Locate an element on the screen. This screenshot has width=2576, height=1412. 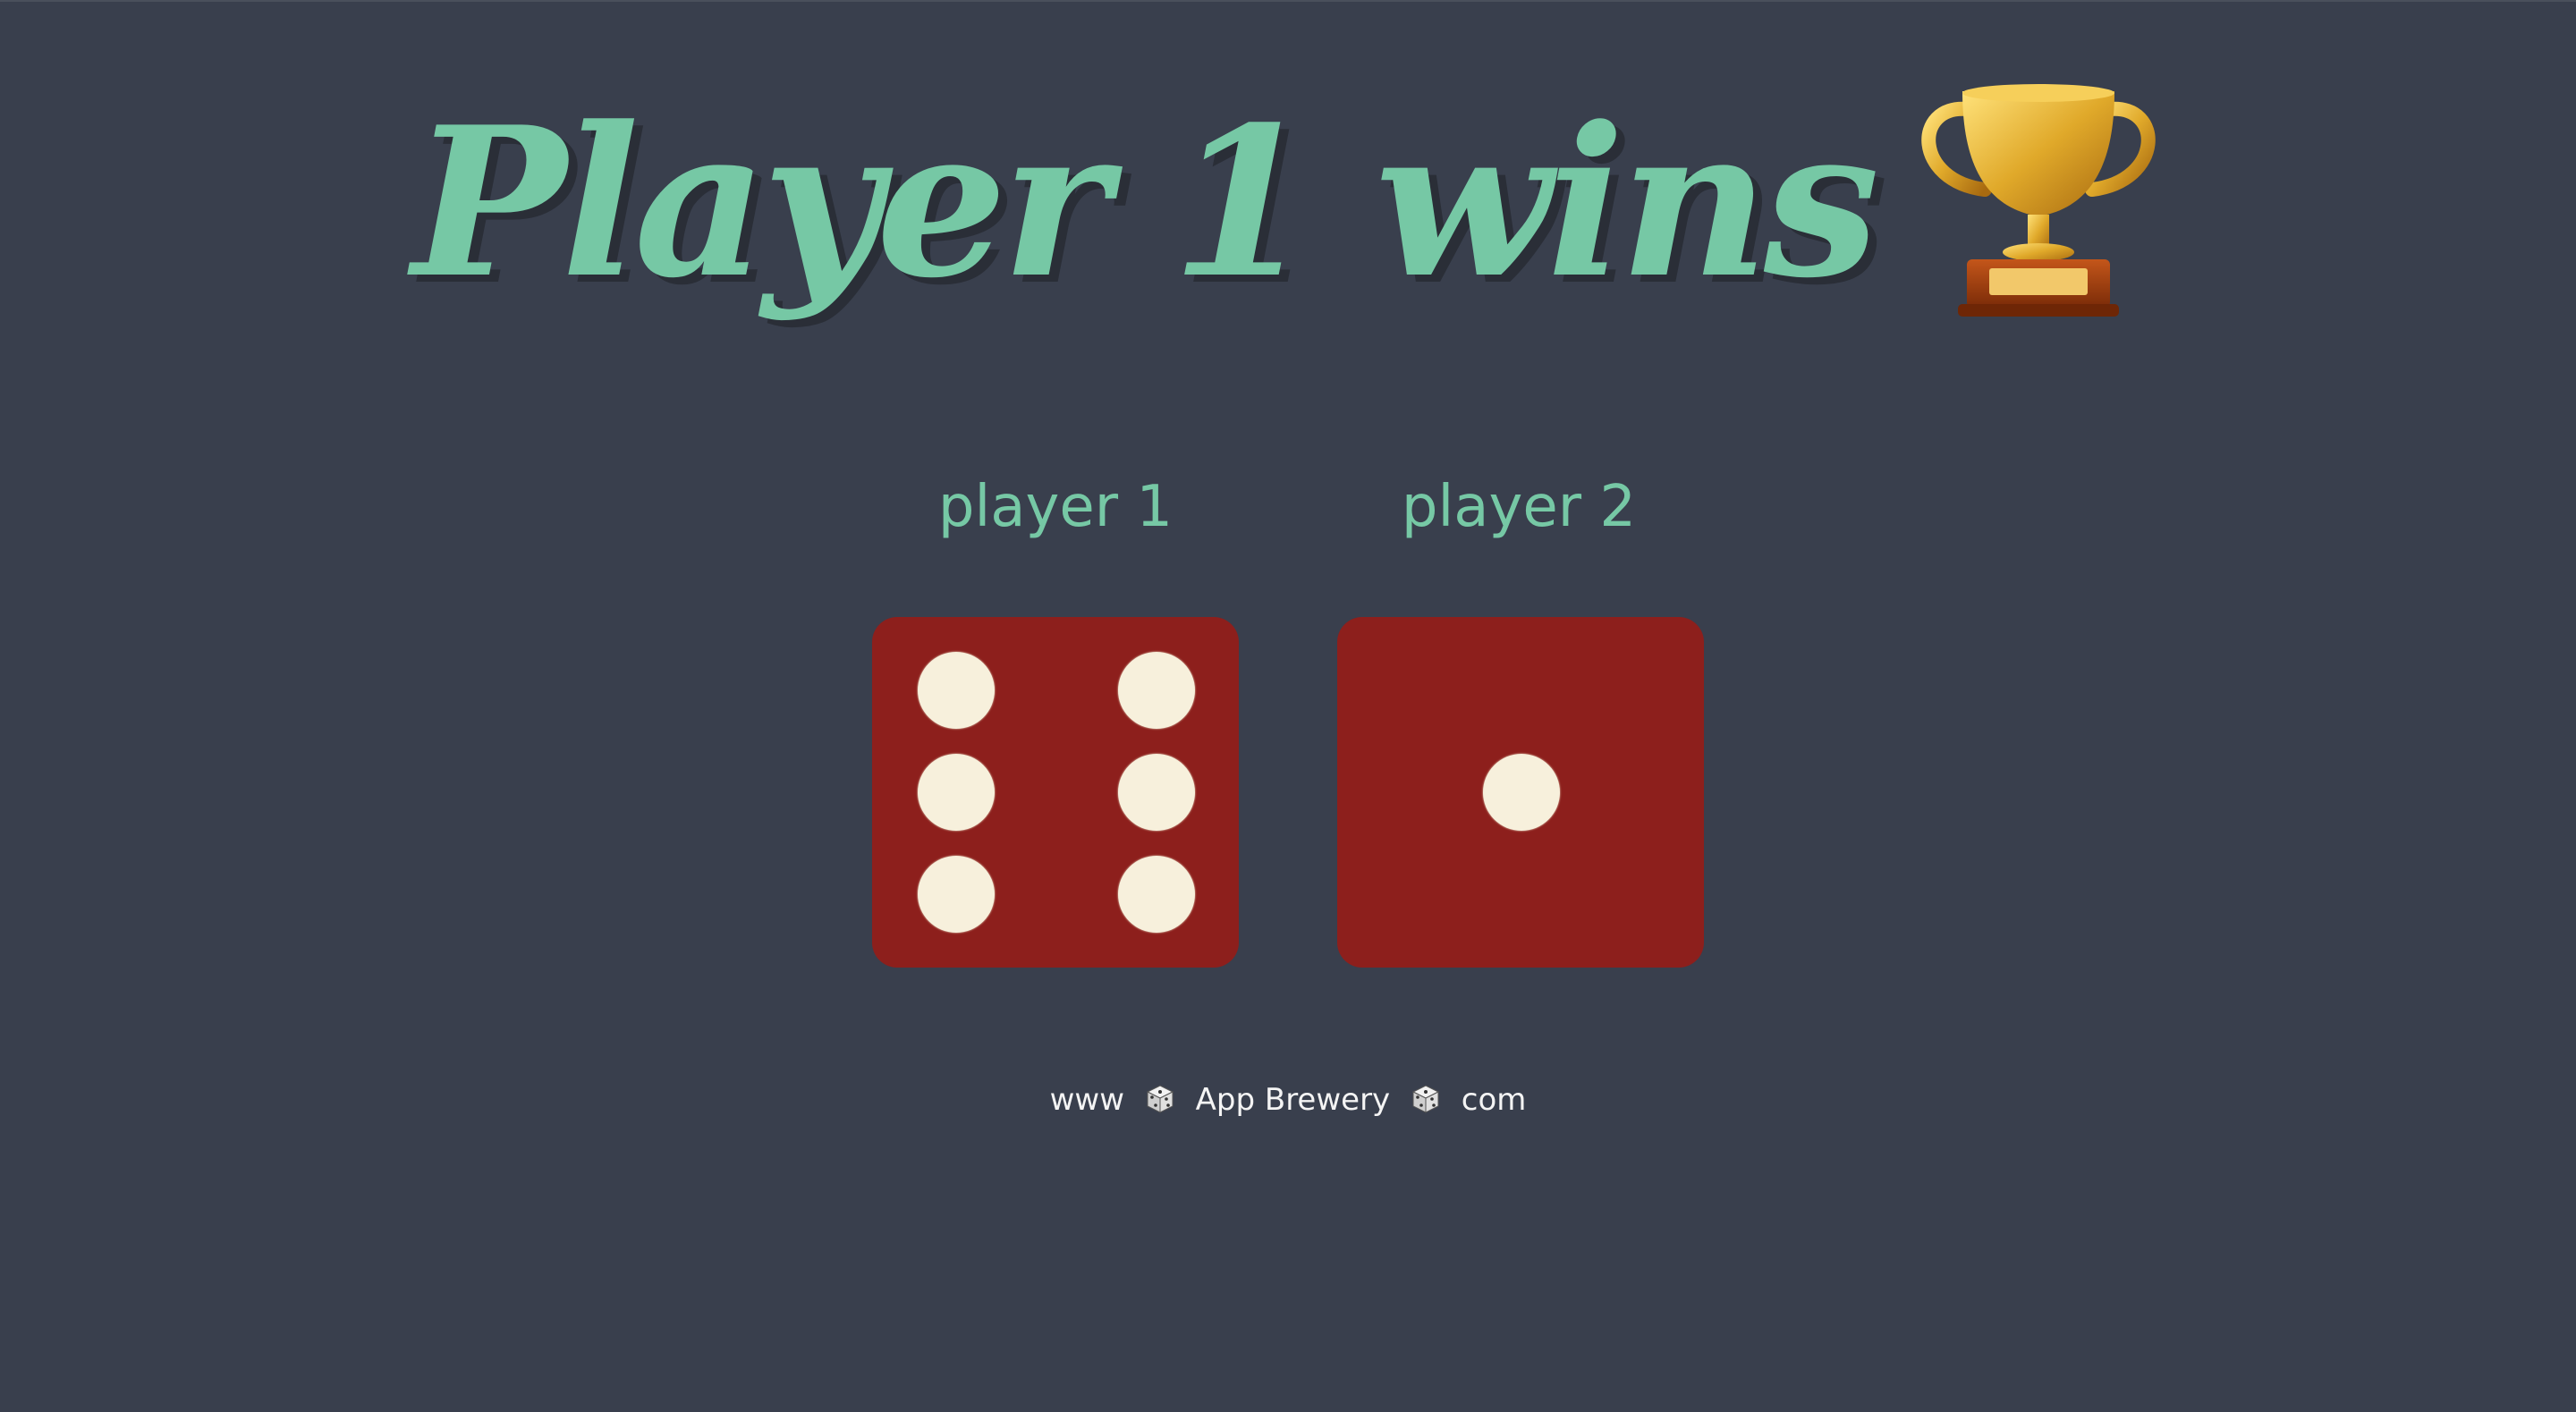
player-2-label: player 2 is located at coordinates (1519, 507).